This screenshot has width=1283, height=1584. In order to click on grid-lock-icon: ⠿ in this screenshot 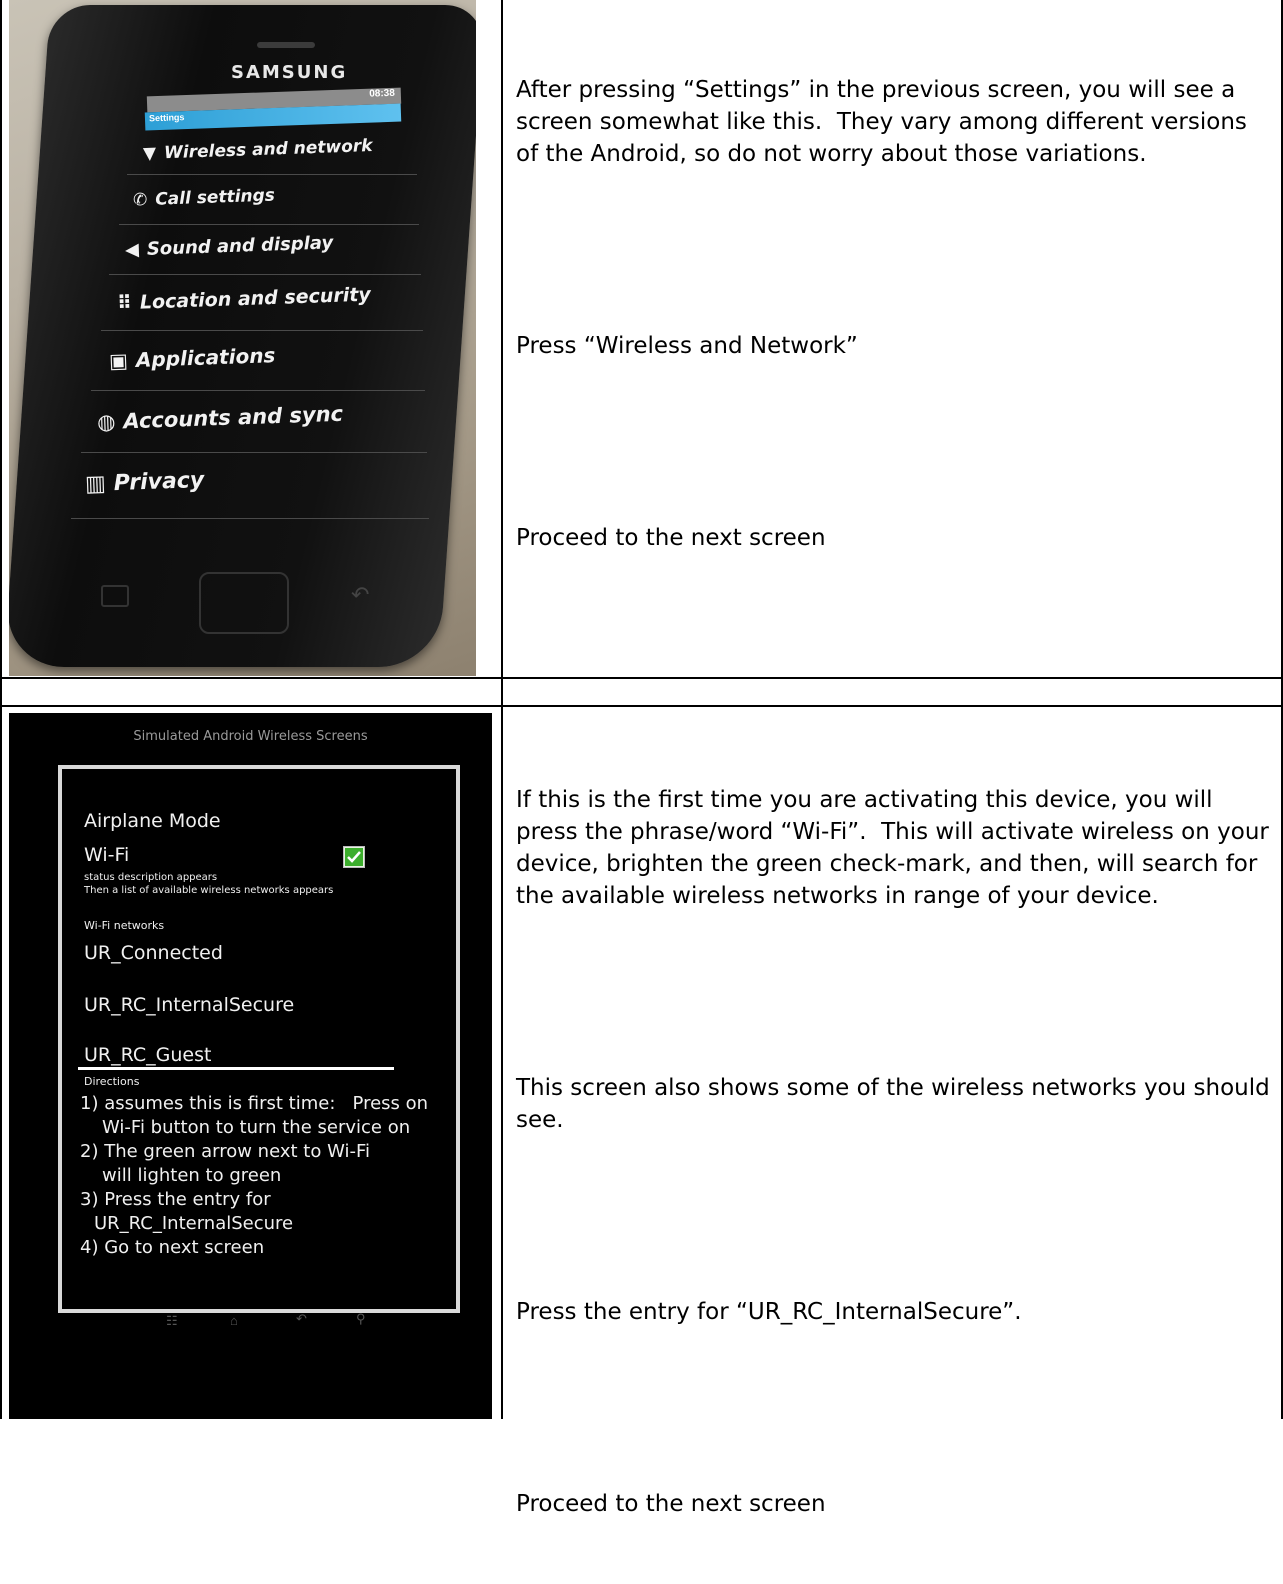, I will do `click(124, 303)`.